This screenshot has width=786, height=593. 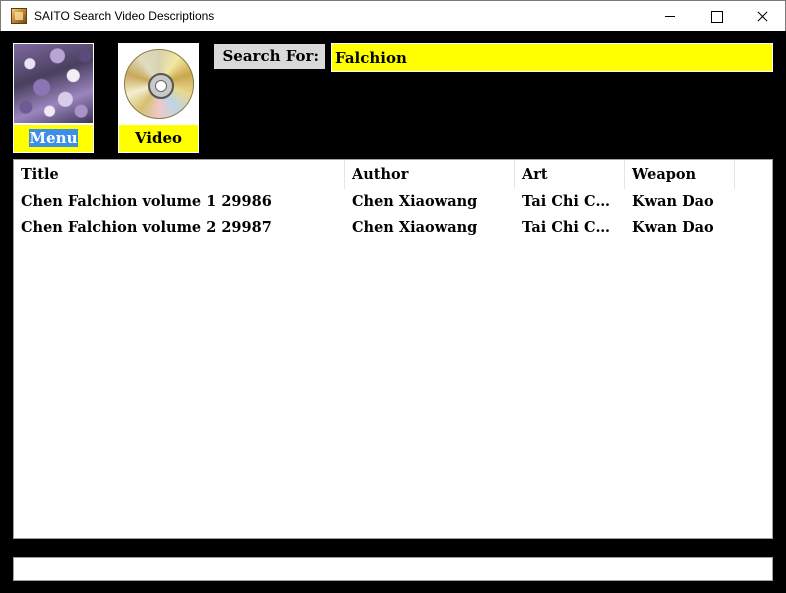 I want to click on menu-button-label: Menu, so click(x=53, y=138).